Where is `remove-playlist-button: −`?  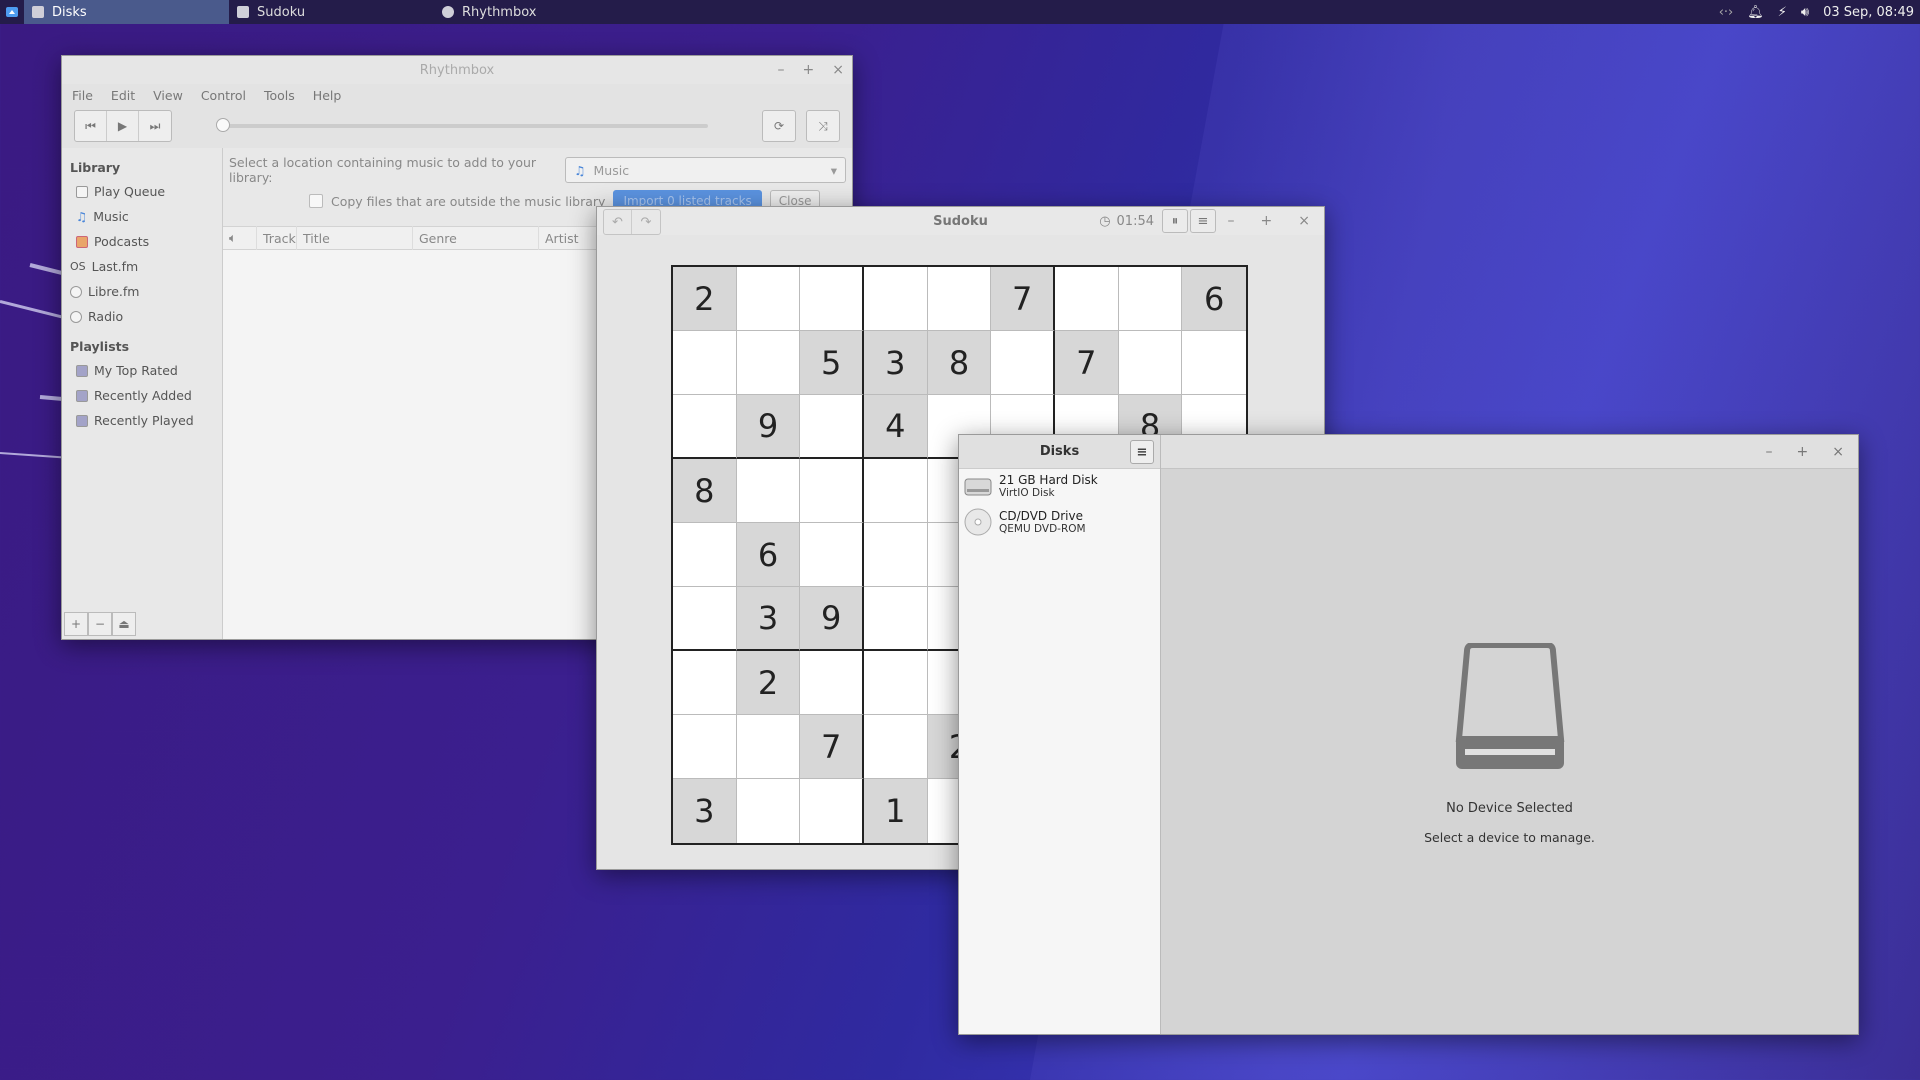 remove-playlist-button: − is located at coordinates (100, 624).